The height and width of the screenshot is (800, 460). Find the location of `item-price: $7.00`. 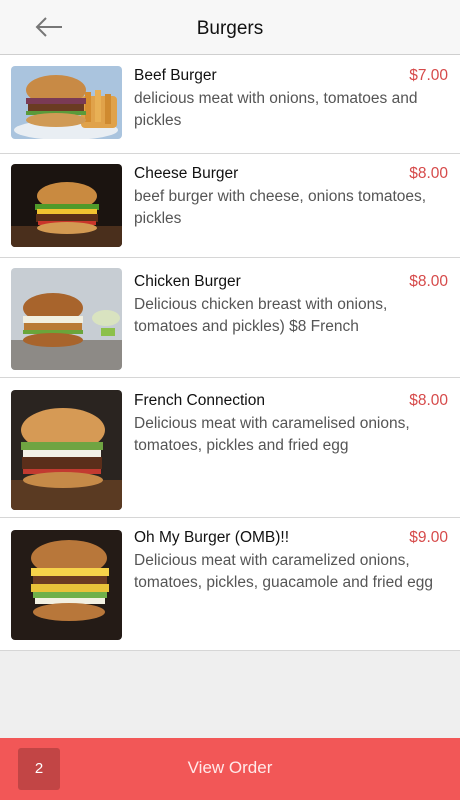

item-price: $7.00 is located at coordinates (428, 75).